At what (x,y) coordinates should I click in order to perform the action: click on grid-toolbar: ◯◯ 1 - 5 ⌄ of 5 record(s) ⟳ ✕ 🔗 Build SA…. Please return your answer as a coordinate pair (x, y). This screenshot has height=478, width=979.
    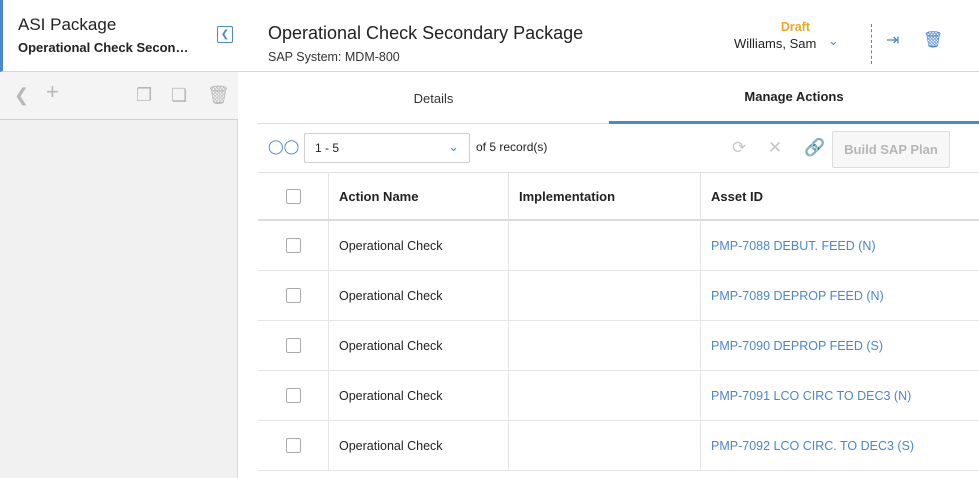
    Looking at the image, I should click on (618, 148).